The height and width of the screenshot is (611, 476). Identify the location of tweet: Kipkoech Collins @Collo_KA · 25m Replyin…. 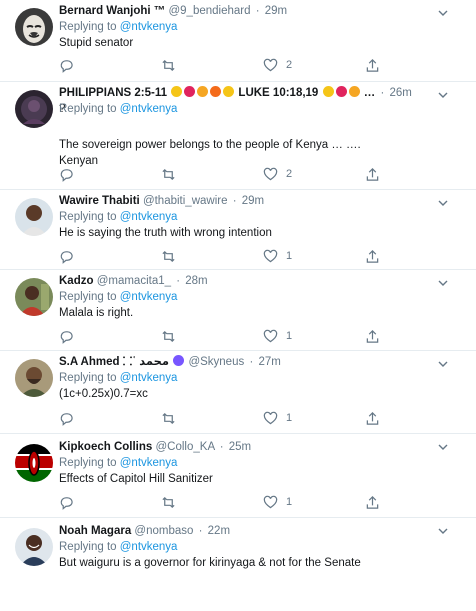
(238, 476).